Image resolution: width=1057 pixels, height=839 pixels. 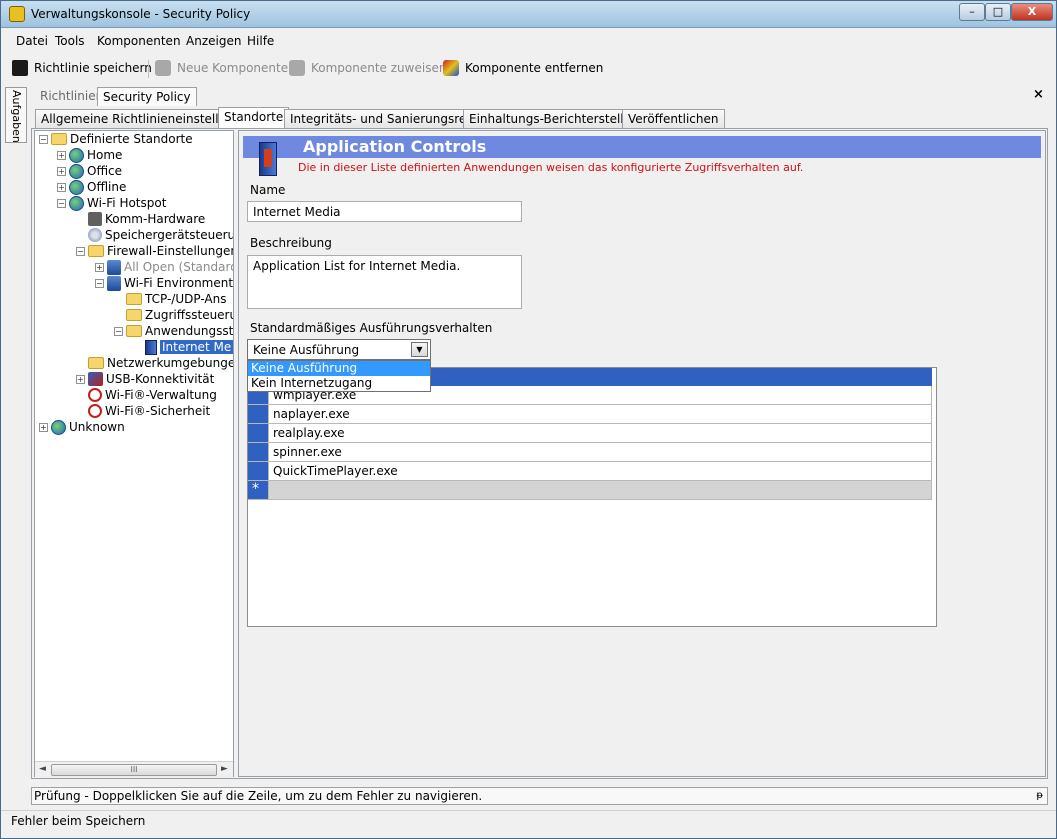 What do you see at coordinates (169, 235) in the screenshot?
I see `tree-node-label: Speichergerätsteuerun` at bounding box center [169, 235].